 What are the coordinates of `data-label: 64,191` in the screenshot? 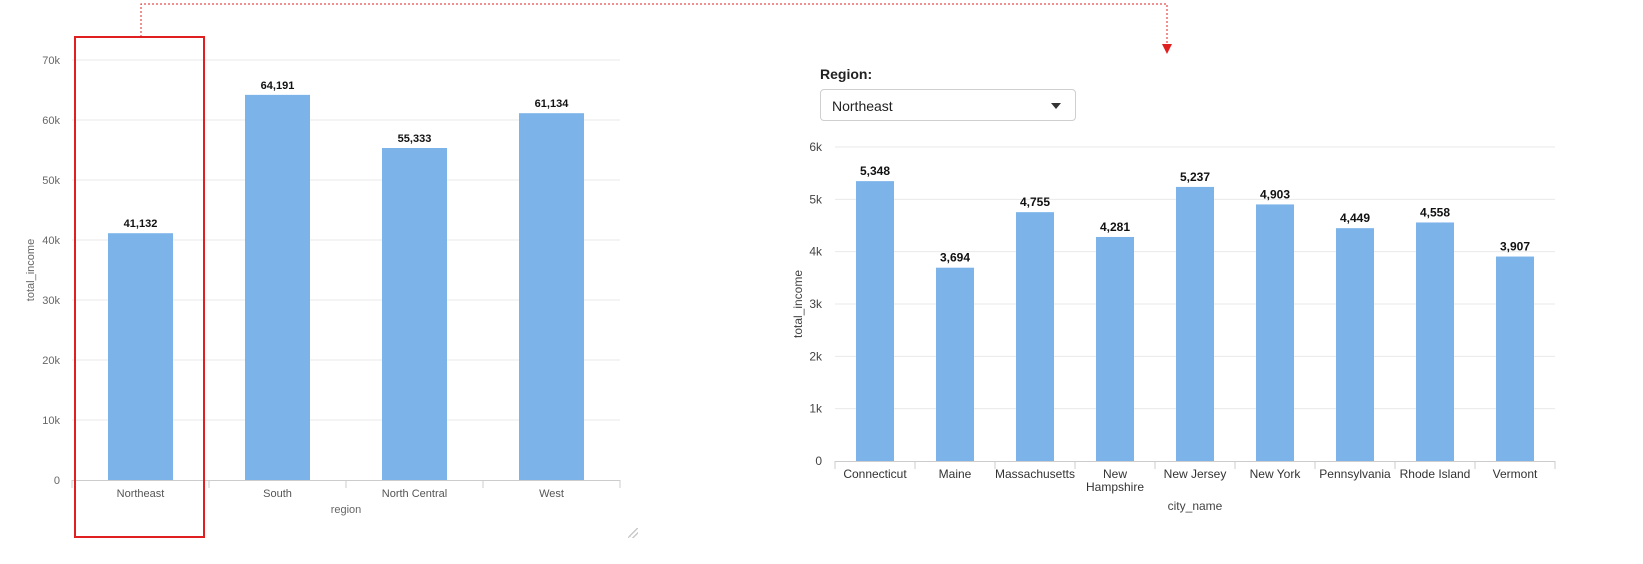 It's located at (278, 86).